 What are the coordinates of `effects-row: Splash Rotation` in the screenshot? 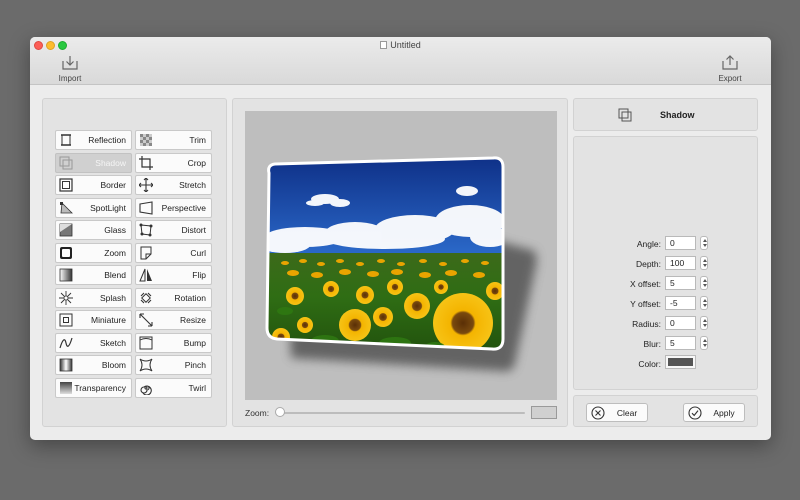 It's located at (135, 297).